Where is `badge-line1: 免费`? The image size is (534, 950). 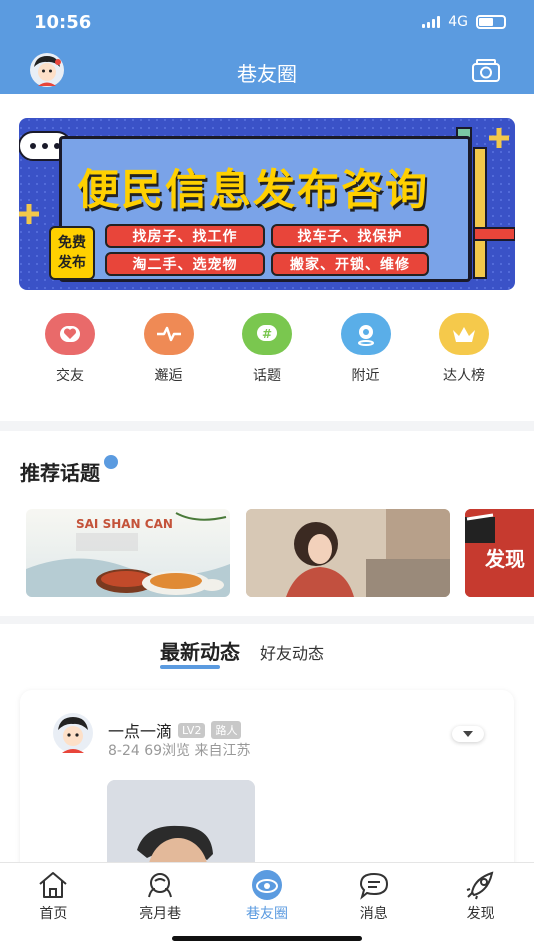 badge-line1: 免费 is located at coordinates (72, 243).